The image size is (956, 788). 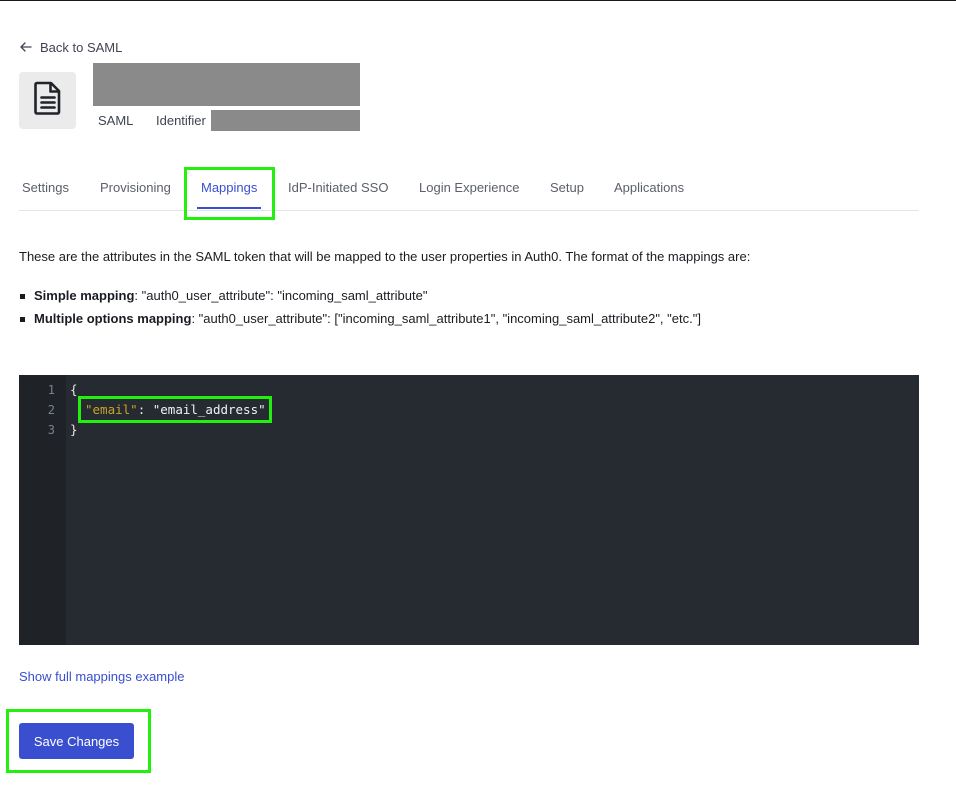 I want to click on tab-mappings: Mappings, so click(x=229, y=189).